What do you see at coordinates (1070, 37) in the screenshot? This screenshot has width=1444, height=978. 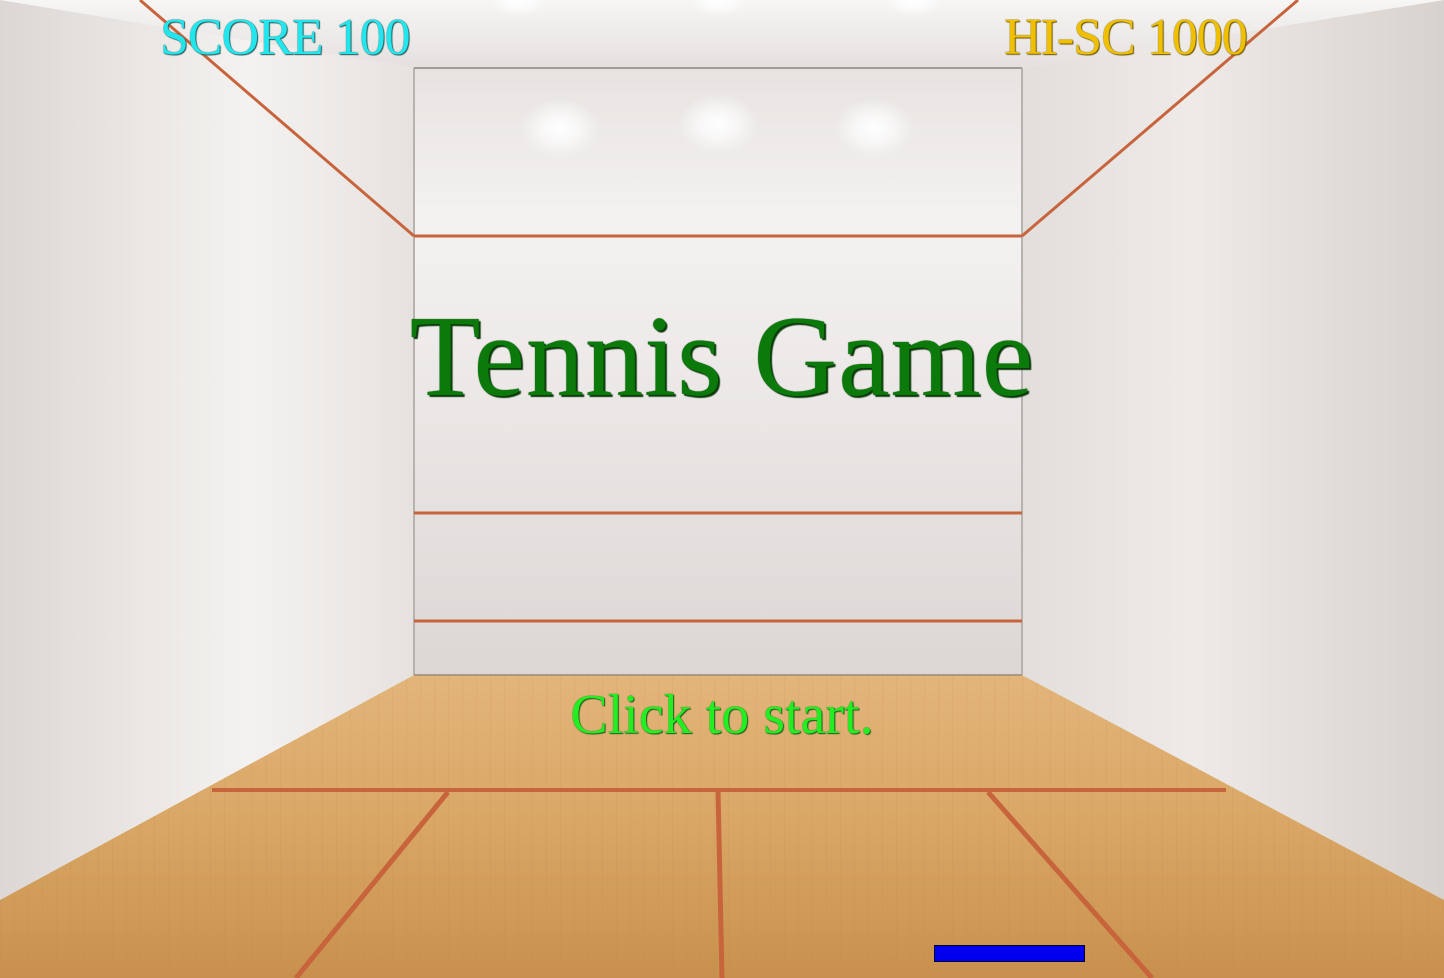 I see `hiscore-label: HI-SC` at bounding box center [1070, 37].